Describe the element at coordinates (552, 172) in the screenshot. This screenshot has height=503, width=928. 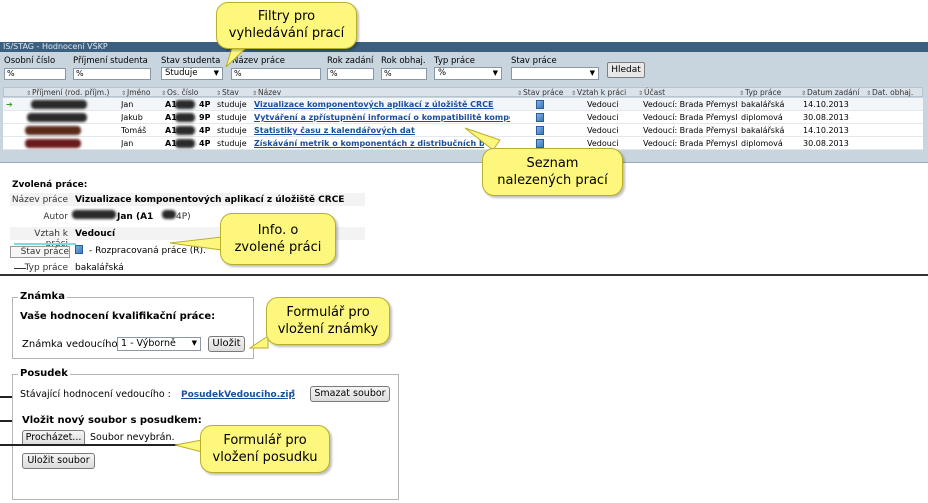
I see `callout-list: Seznam nalezených prací` at that location.